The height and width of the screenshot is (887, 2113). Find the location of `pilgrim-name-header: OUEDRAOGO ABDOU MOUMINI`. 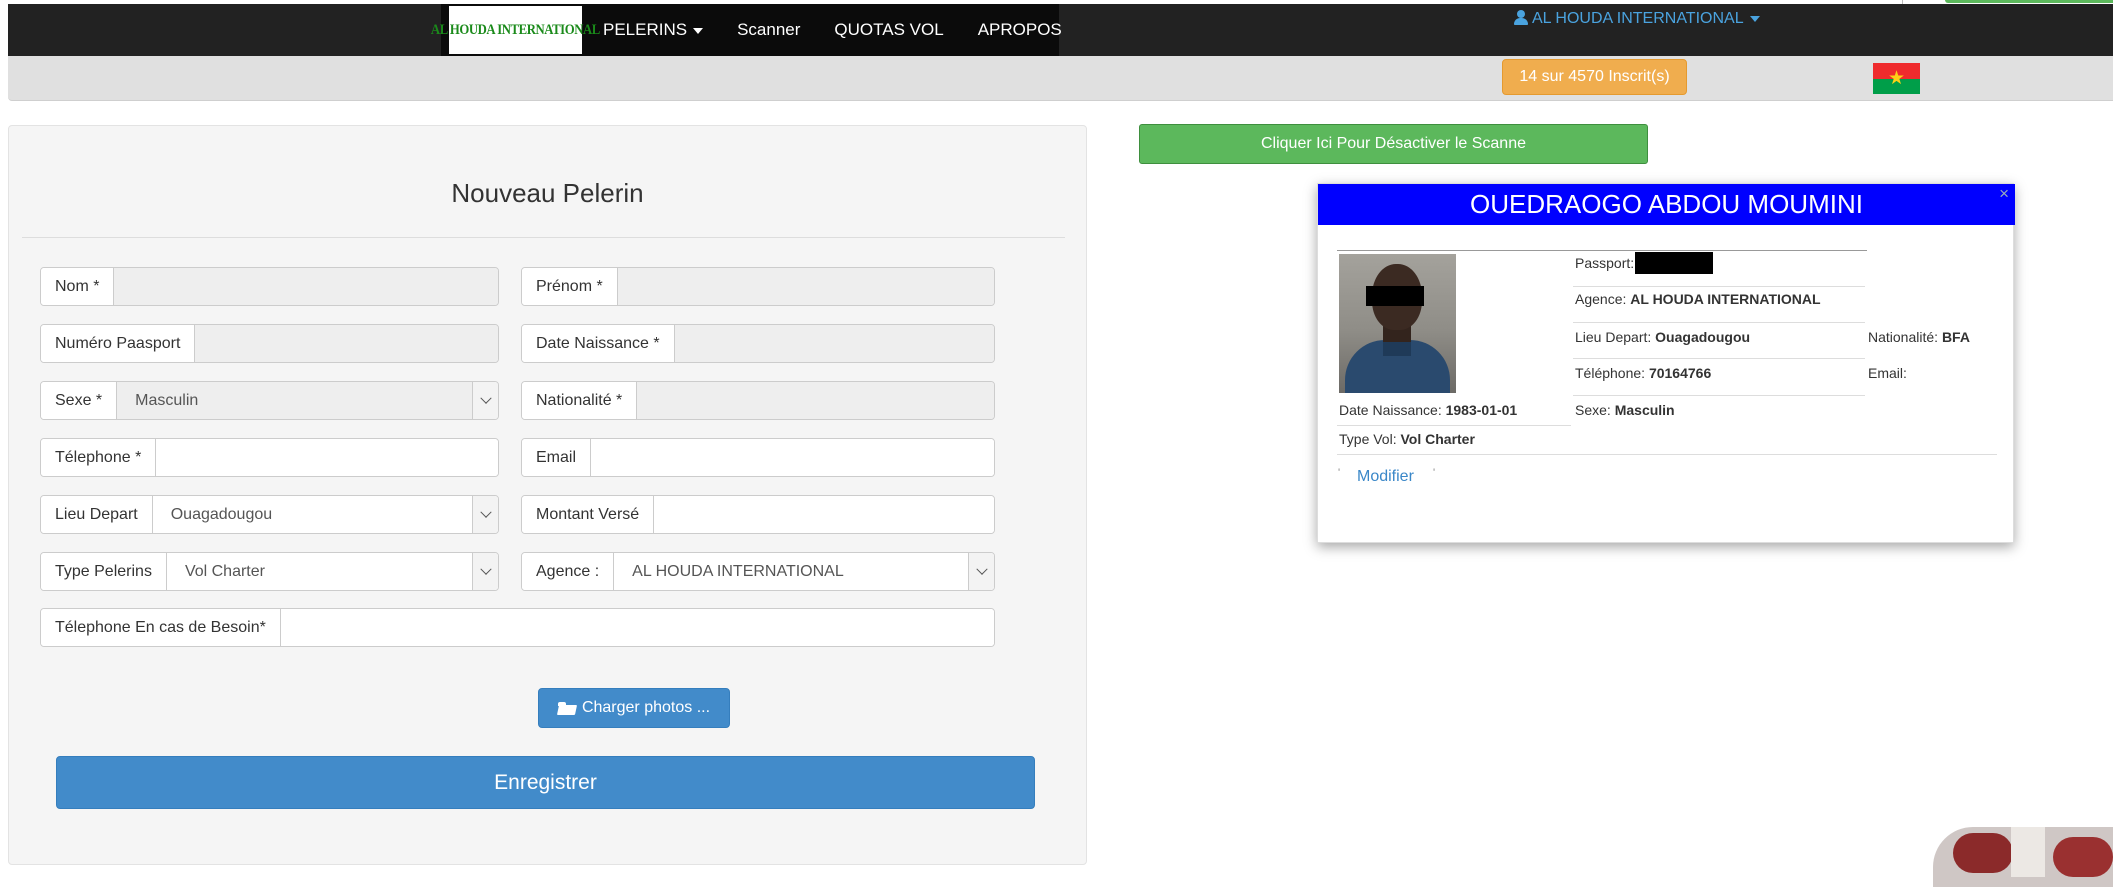

pilgrim-name-header: OUEDRAOGO ABDOU MOUMINI is located at coordinates (1666, 204).